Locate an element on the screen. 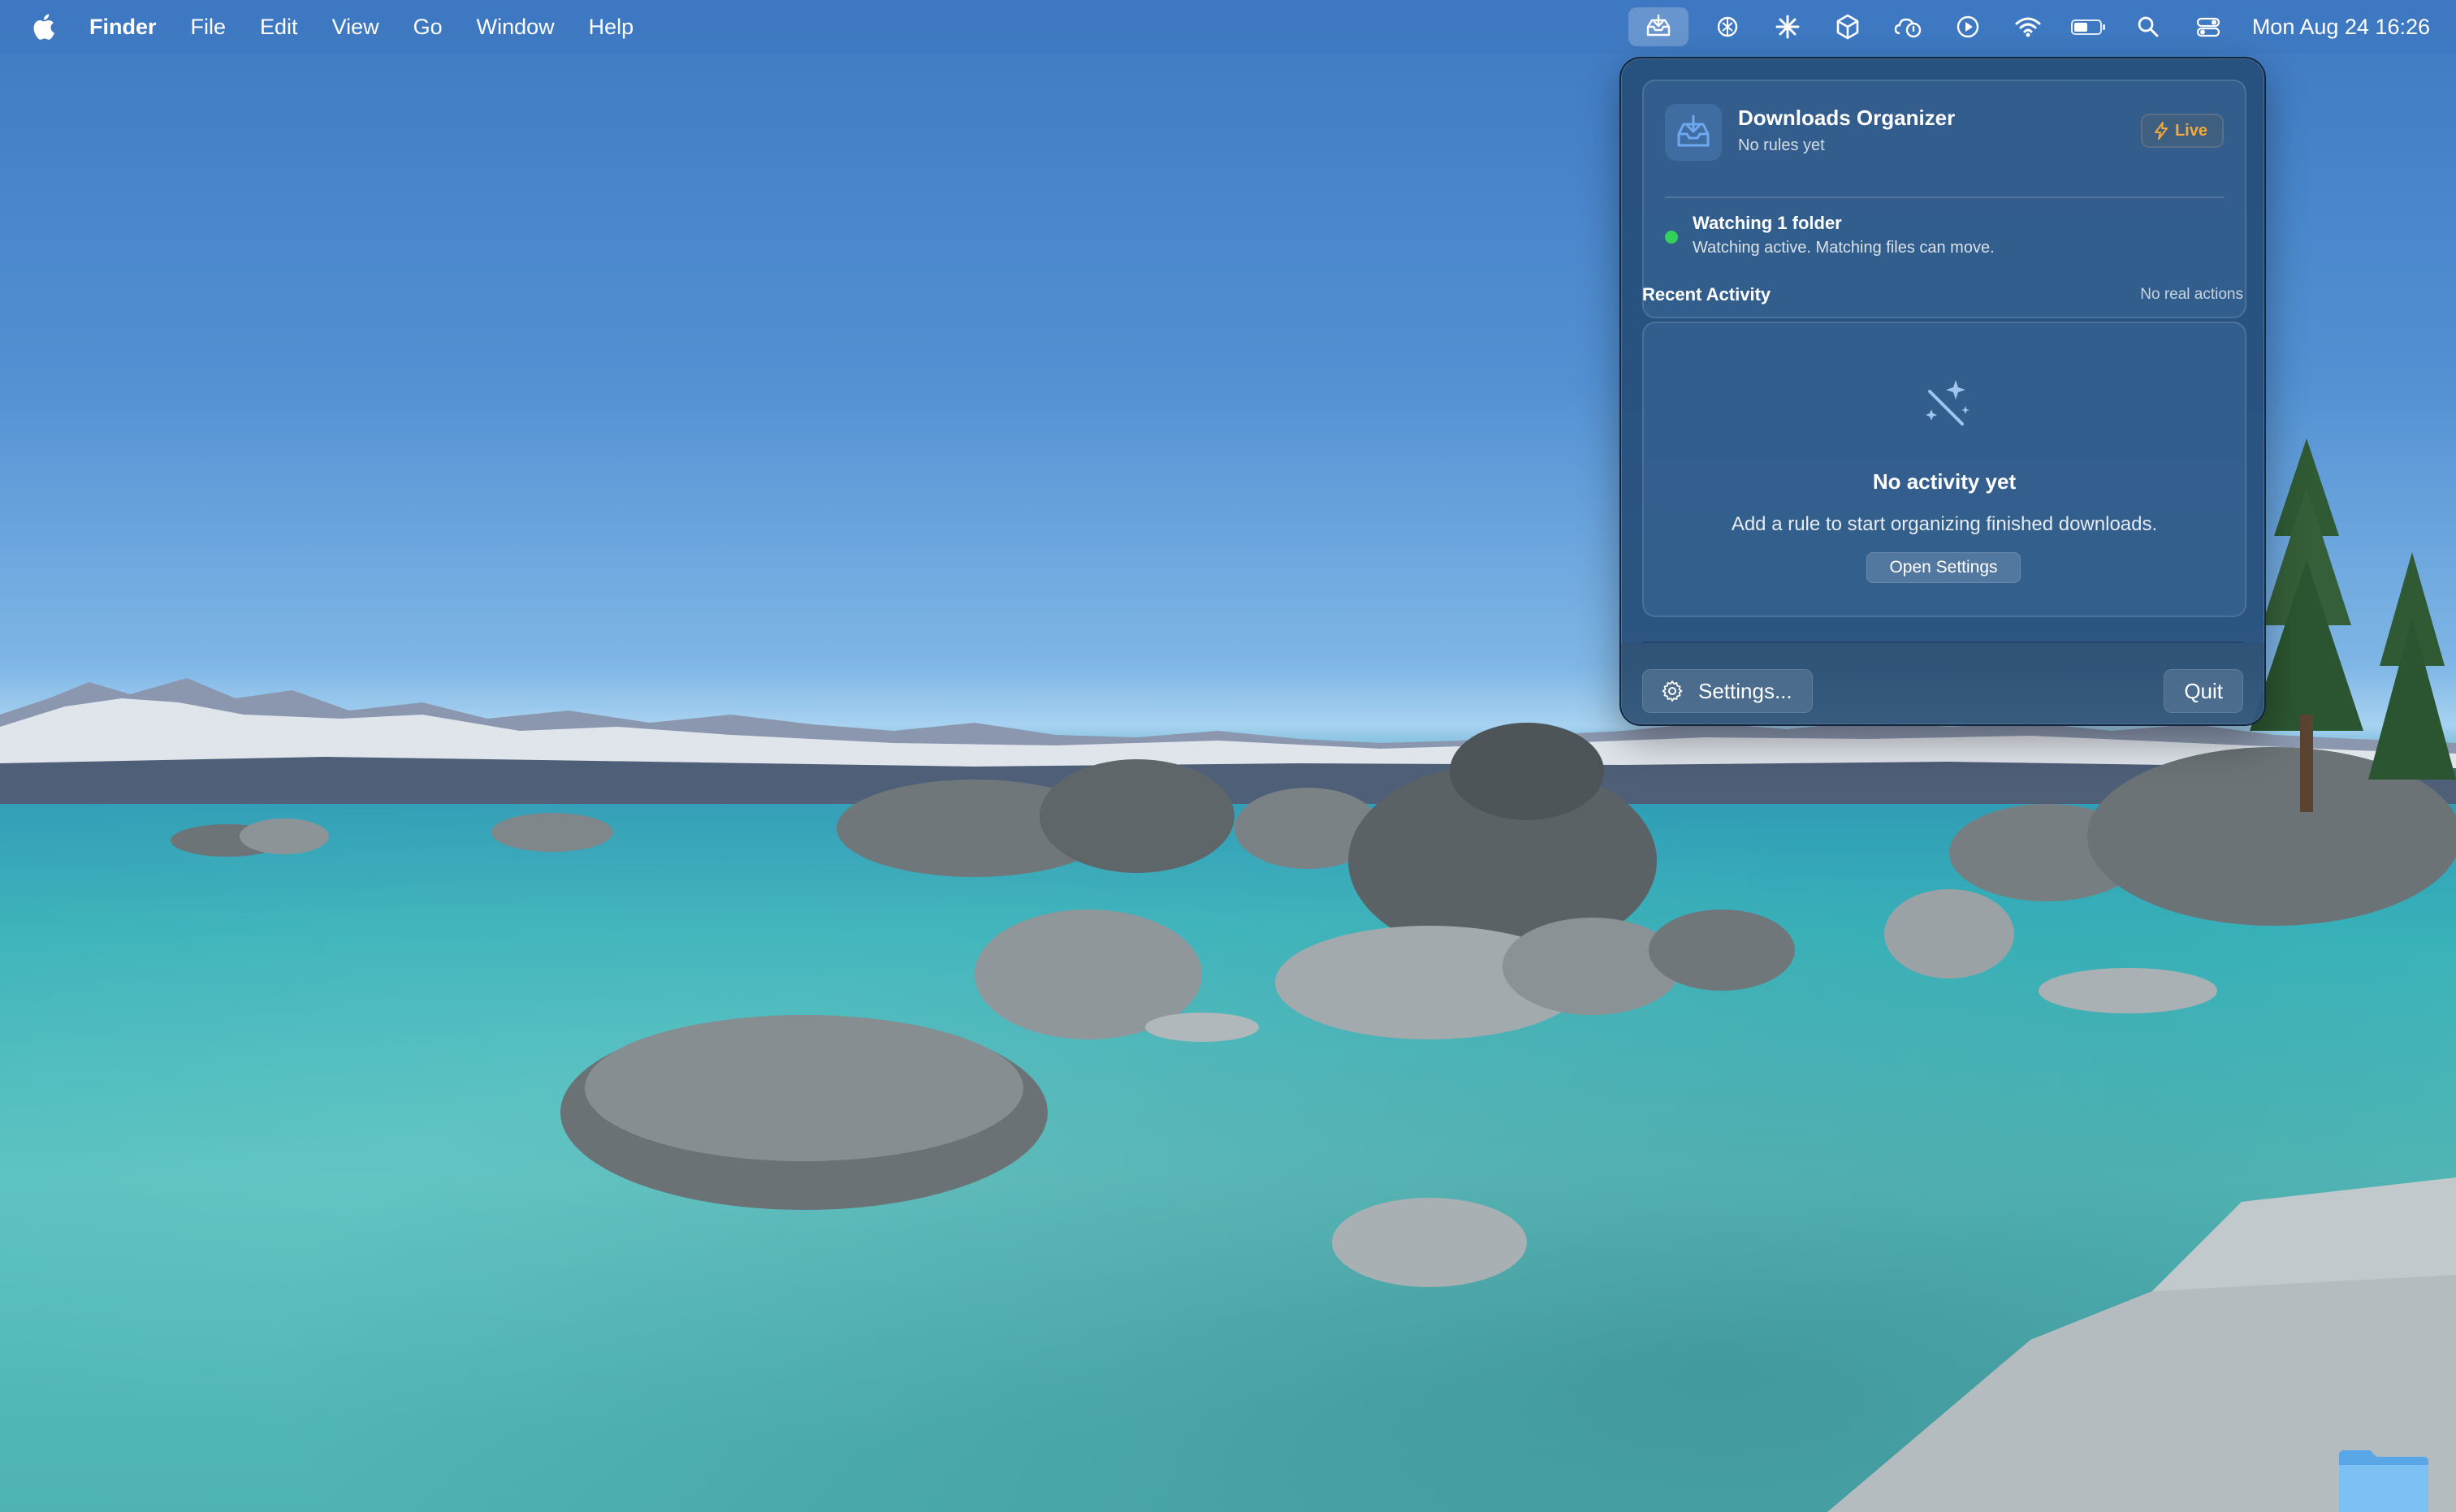 The image size is (2456, 1512). wifi-icon is located at coordinates (2028, 26).